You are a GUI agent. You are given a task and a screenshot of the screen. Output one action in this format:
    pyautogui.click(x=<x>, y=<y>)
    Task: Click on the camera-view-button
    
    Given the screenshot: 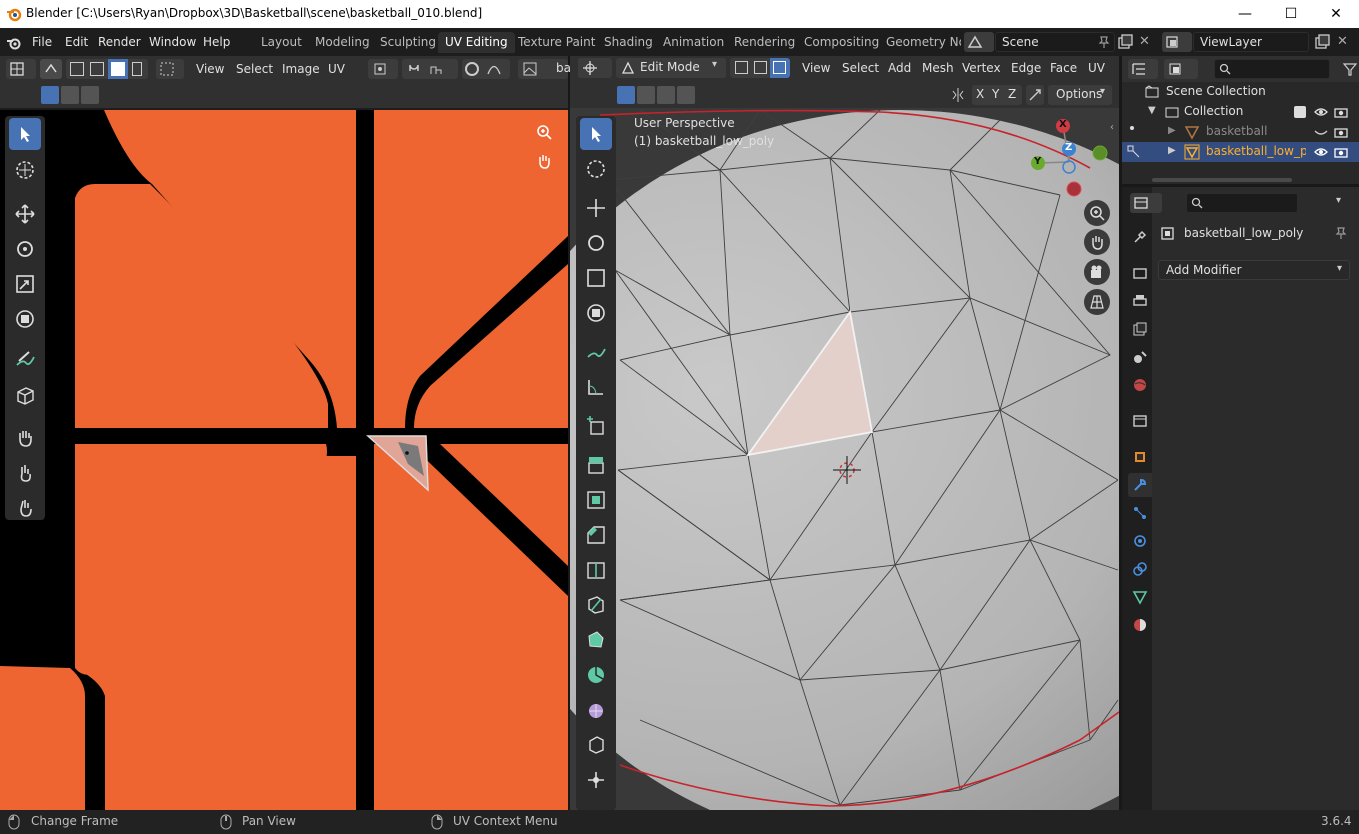 What is the action you would take?
    pyautogui.click(x=1097, y=272)
    